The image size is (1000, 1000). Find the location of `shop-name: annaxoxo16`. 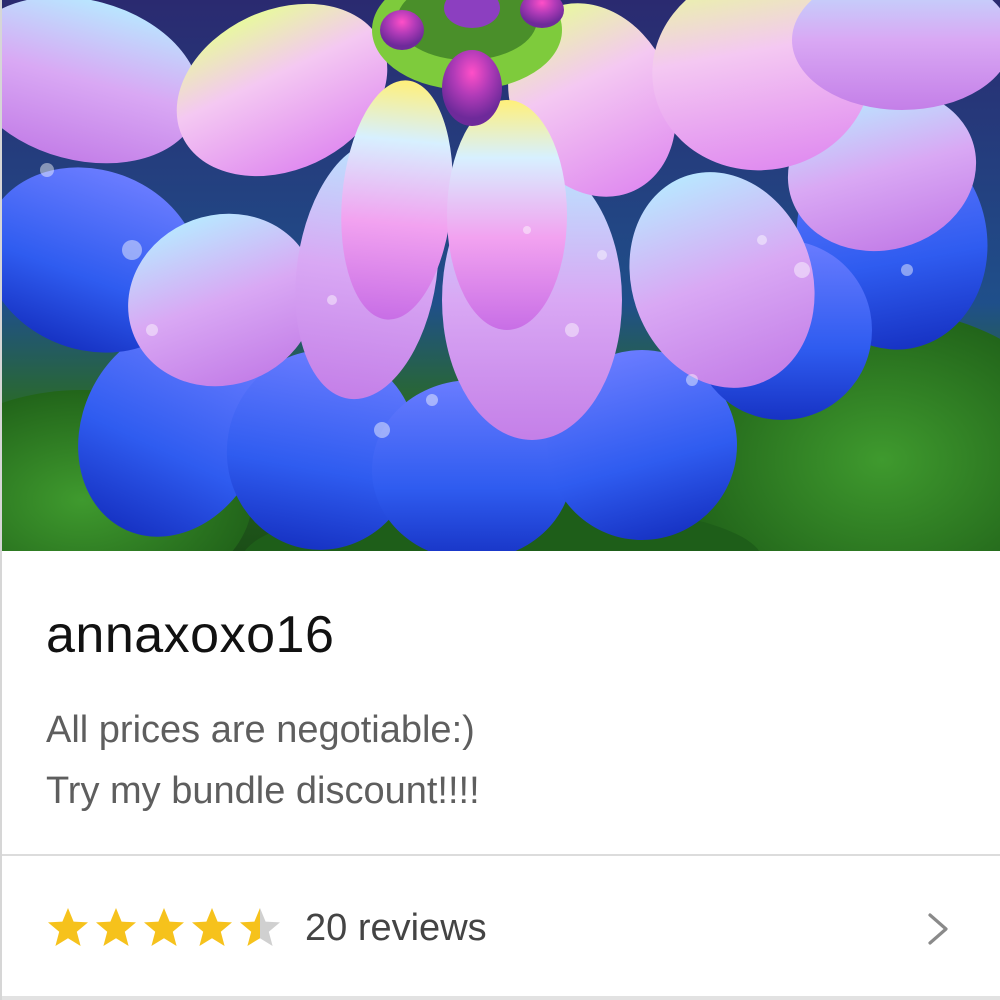

shop-name: annaxoxo16 is located at coordinates (190, 635).